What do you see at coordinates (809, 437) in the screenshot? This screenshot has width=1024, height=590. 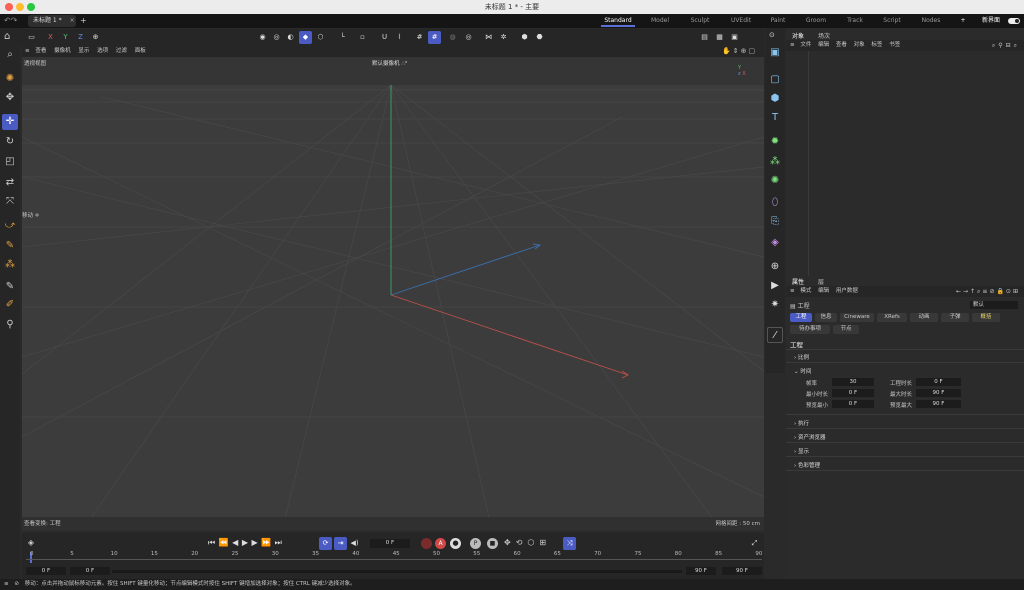 I see `group-asset-browser: › 资产浏览器` at bounding box center [809, 437].